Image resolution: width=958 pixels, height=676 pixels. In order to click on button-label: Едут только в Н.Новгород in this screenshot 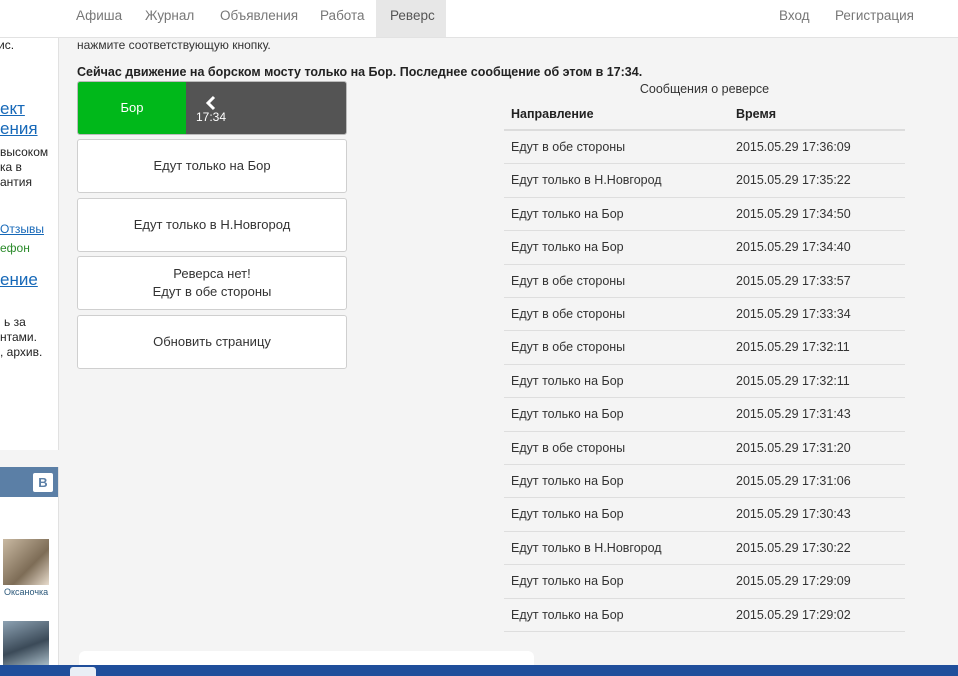, I will do `click(212, 224)`.